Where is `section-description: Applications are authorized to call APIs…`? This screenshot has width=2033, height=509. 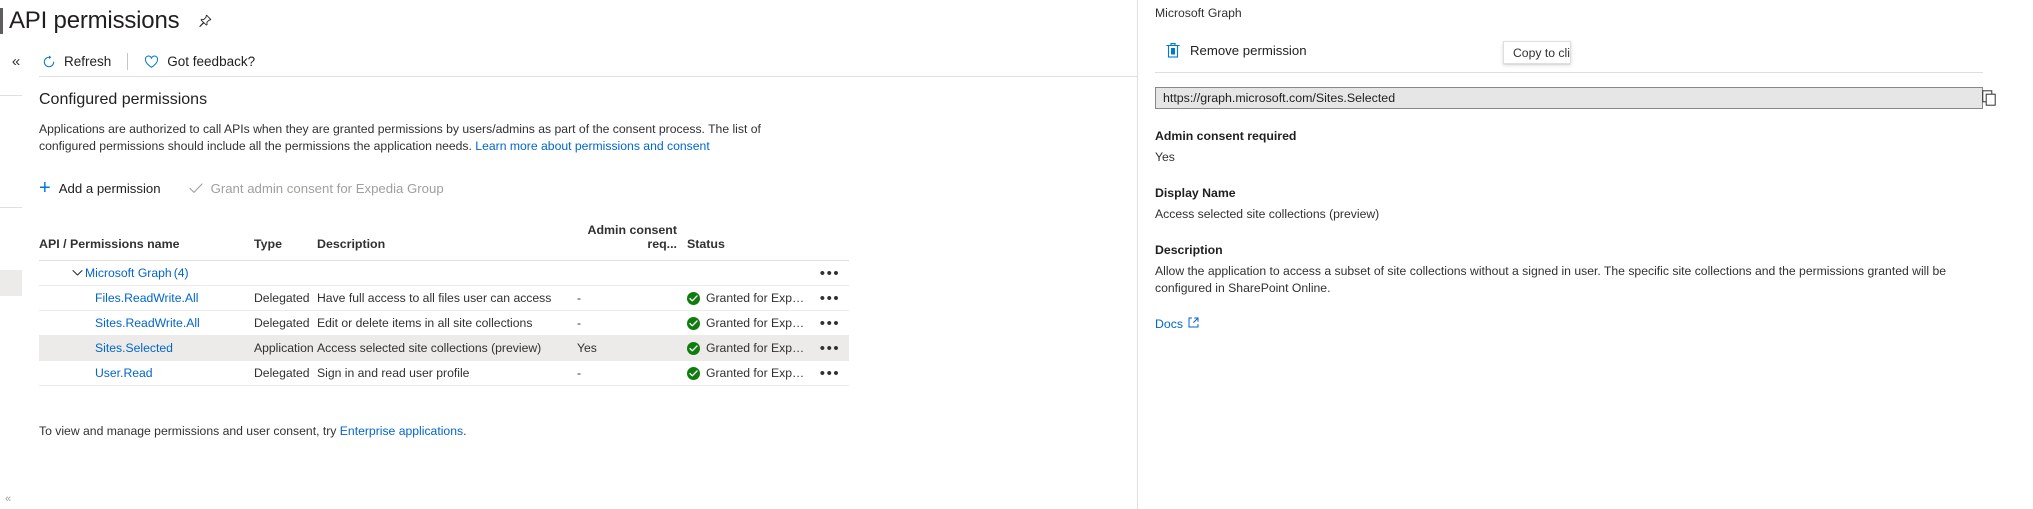
section-description: Applications are authorized to call APIs… is located at coordinates (423, 138).